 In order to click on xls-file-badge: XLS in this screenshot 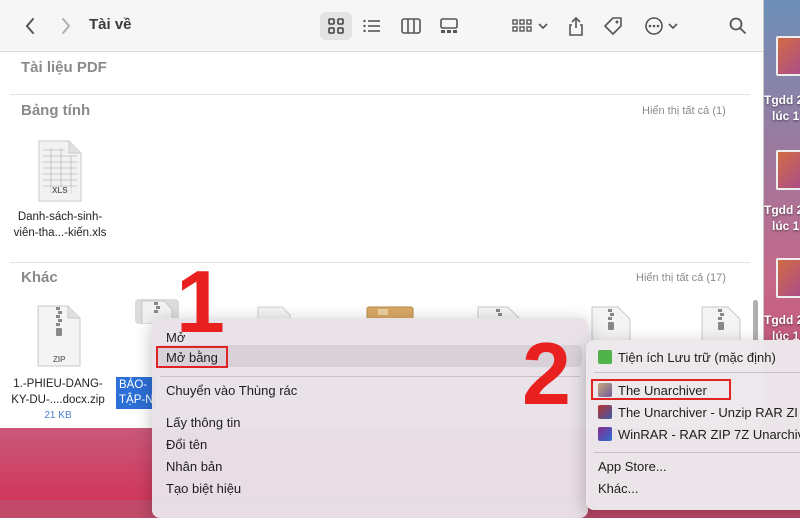, I will do `click(60, 190)`.